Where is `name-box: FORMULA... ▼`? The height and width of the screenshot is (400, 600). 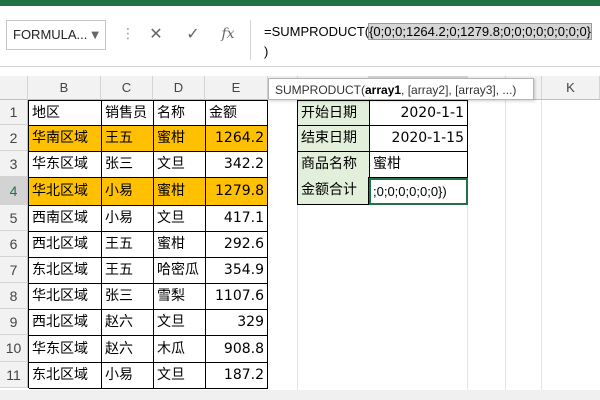 name-box: FORMULA... ▼ is located at coordinates (56, 35).